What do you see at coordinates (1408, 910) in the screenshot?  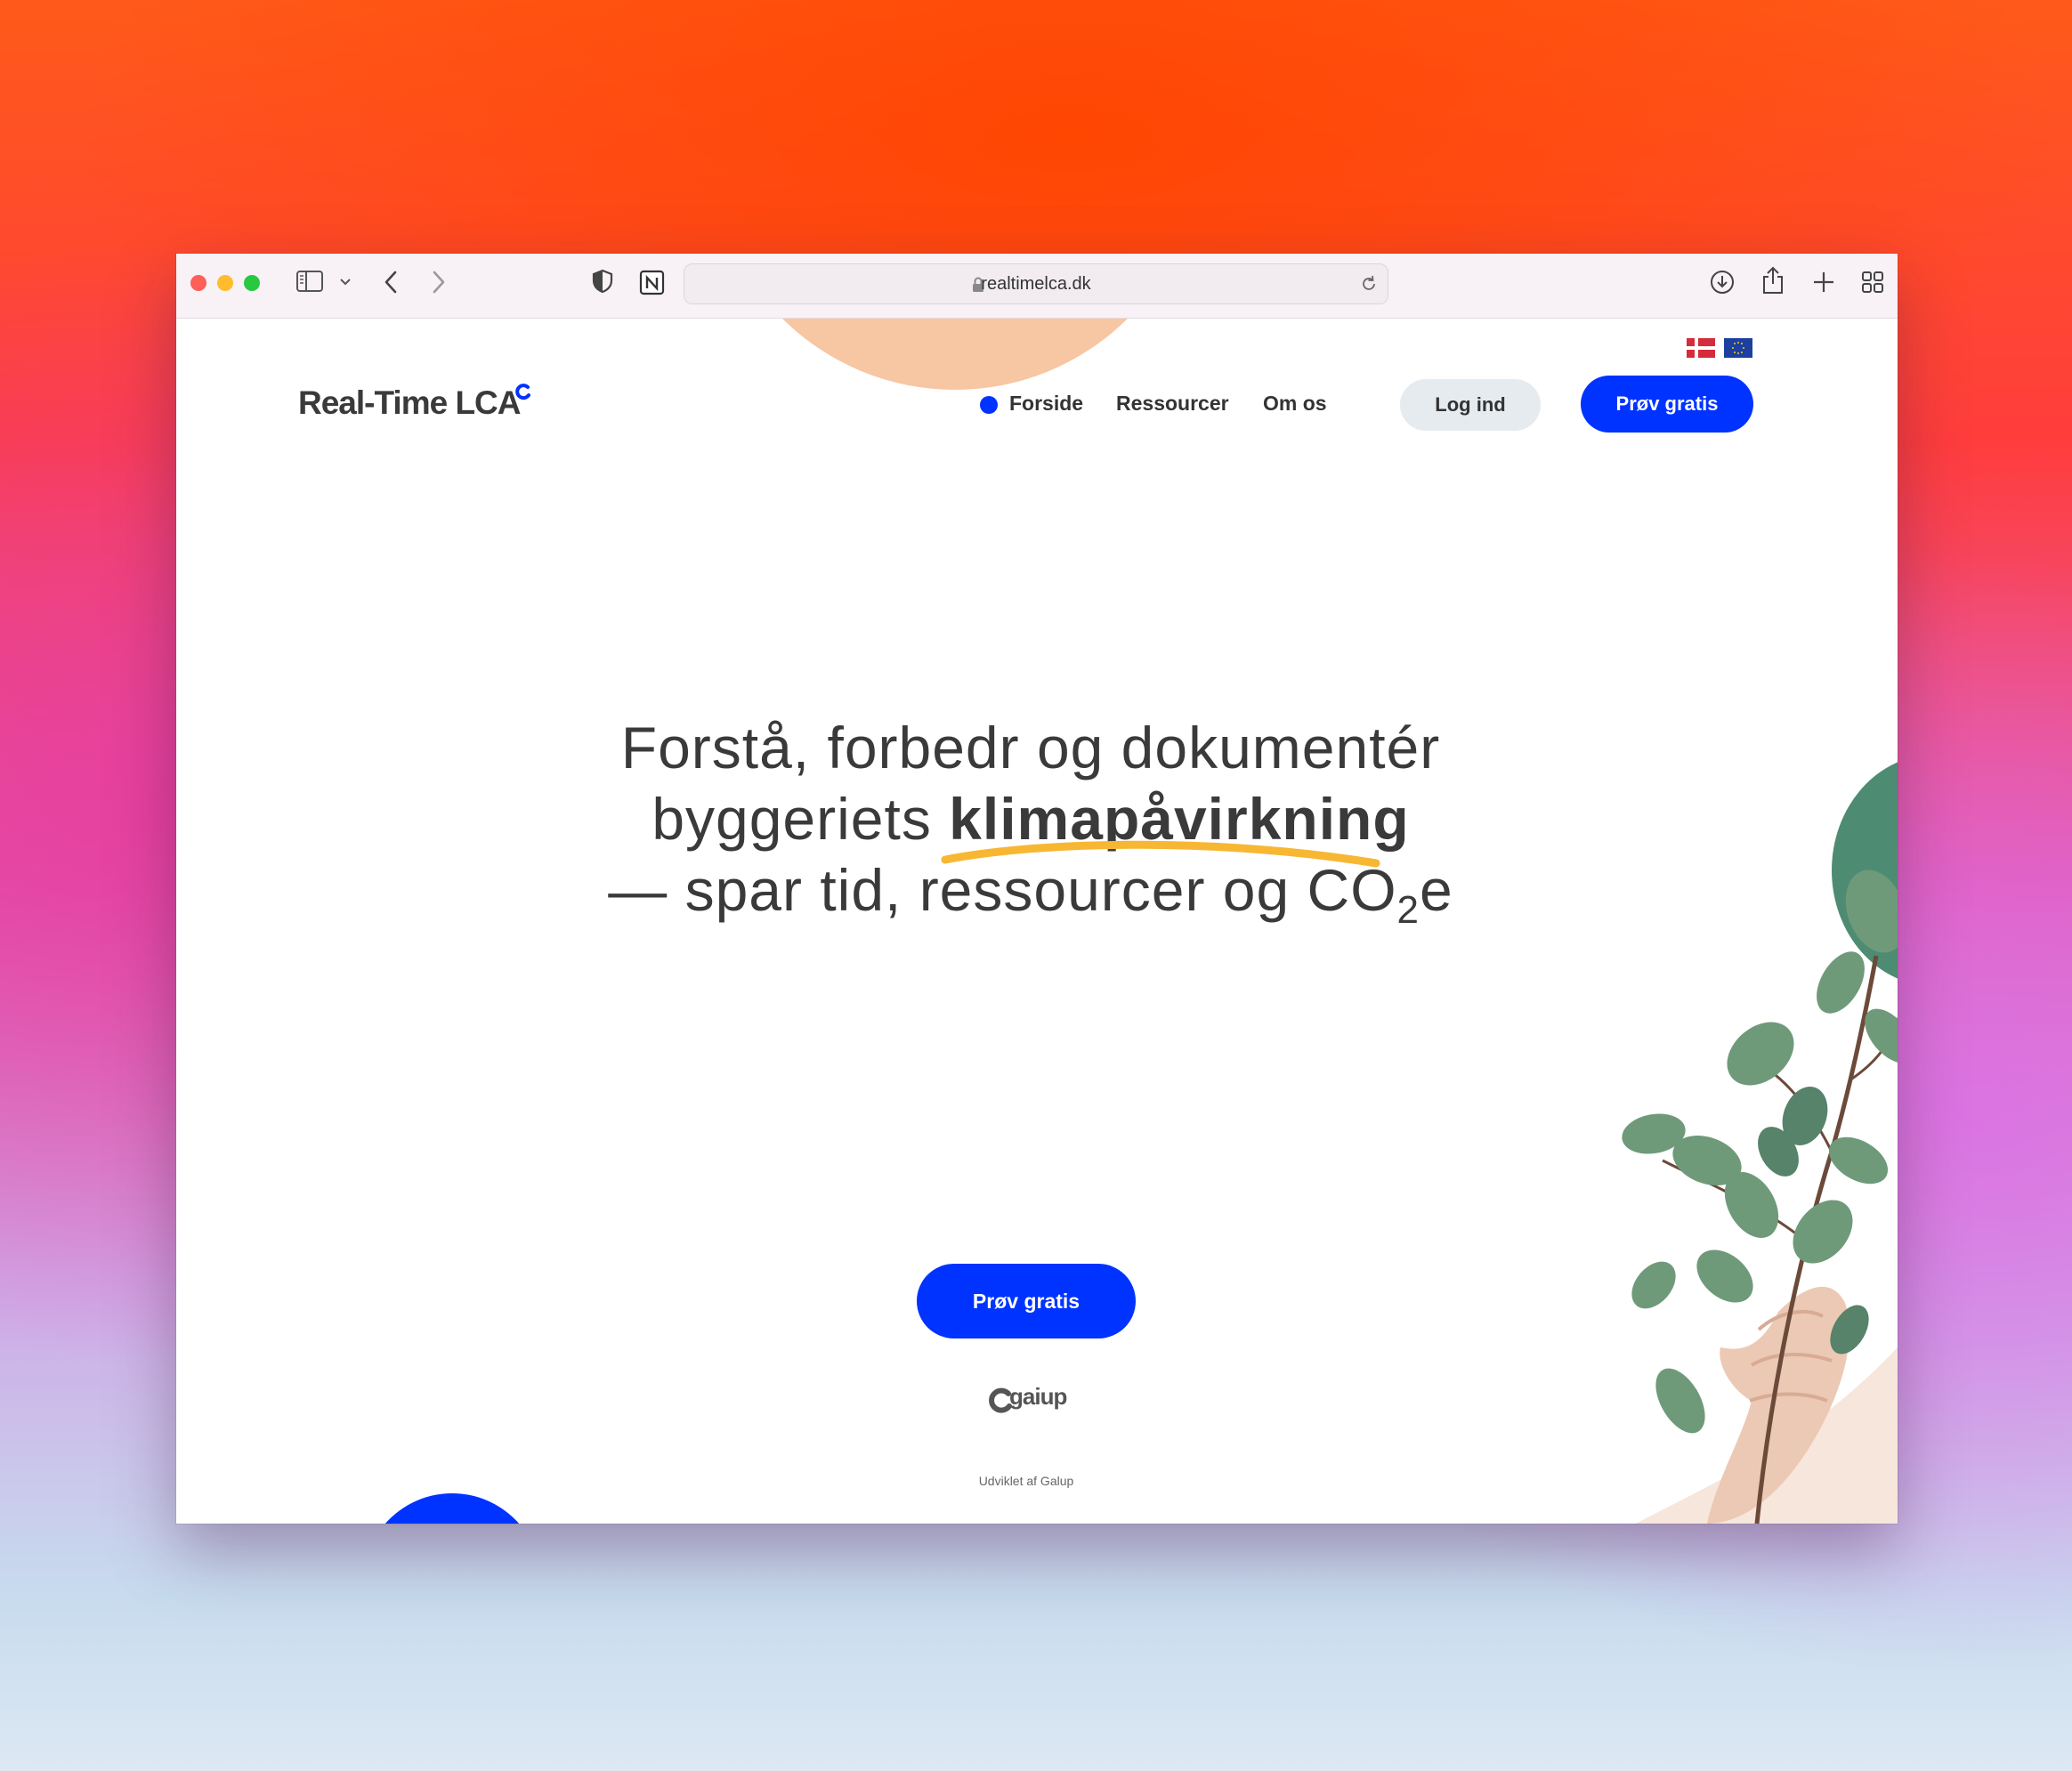 I see `co2-subscript: 2` at bounding box center [1408, 910].